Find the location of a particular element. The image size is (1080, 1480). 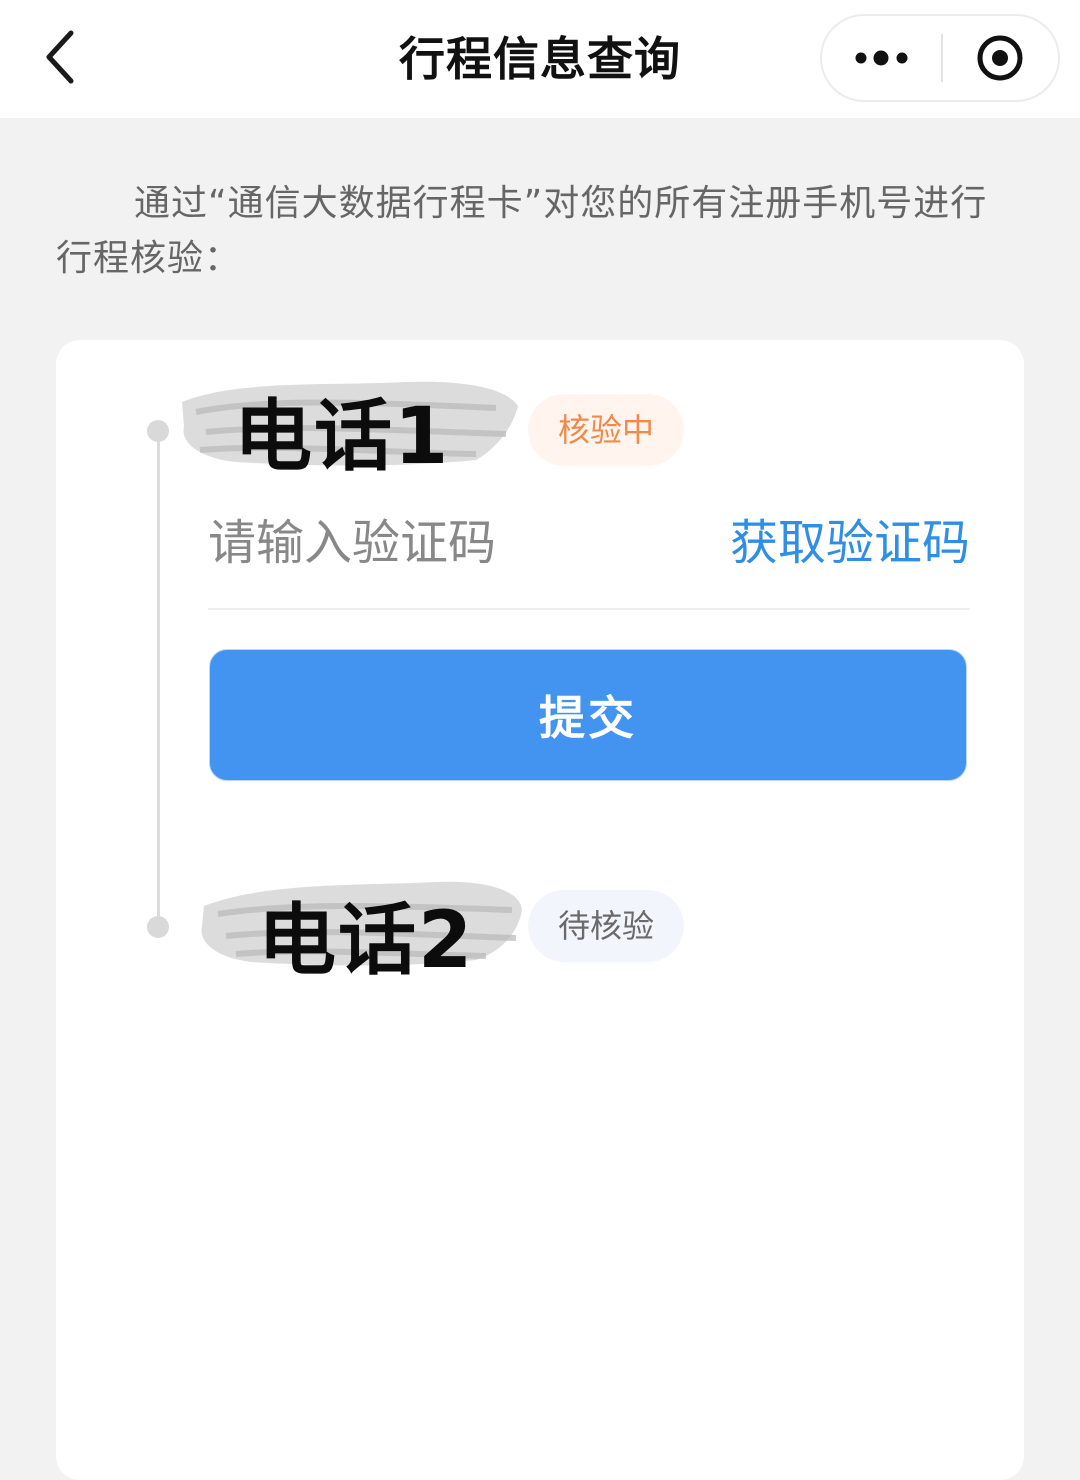

get-code-link: 获取验证码 is located at coordinates (850, 543).